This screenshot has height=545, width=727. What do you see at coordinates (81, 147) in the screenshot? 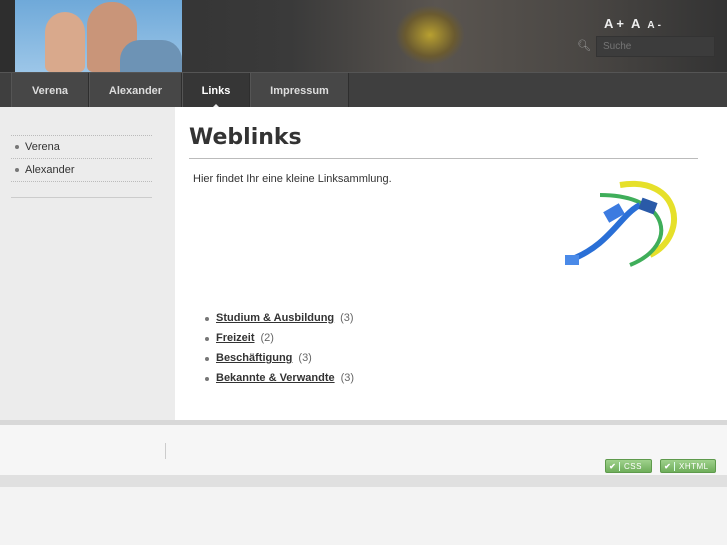
I see `sidebar-item-verena: Verena` at bounding box center [81, 147].